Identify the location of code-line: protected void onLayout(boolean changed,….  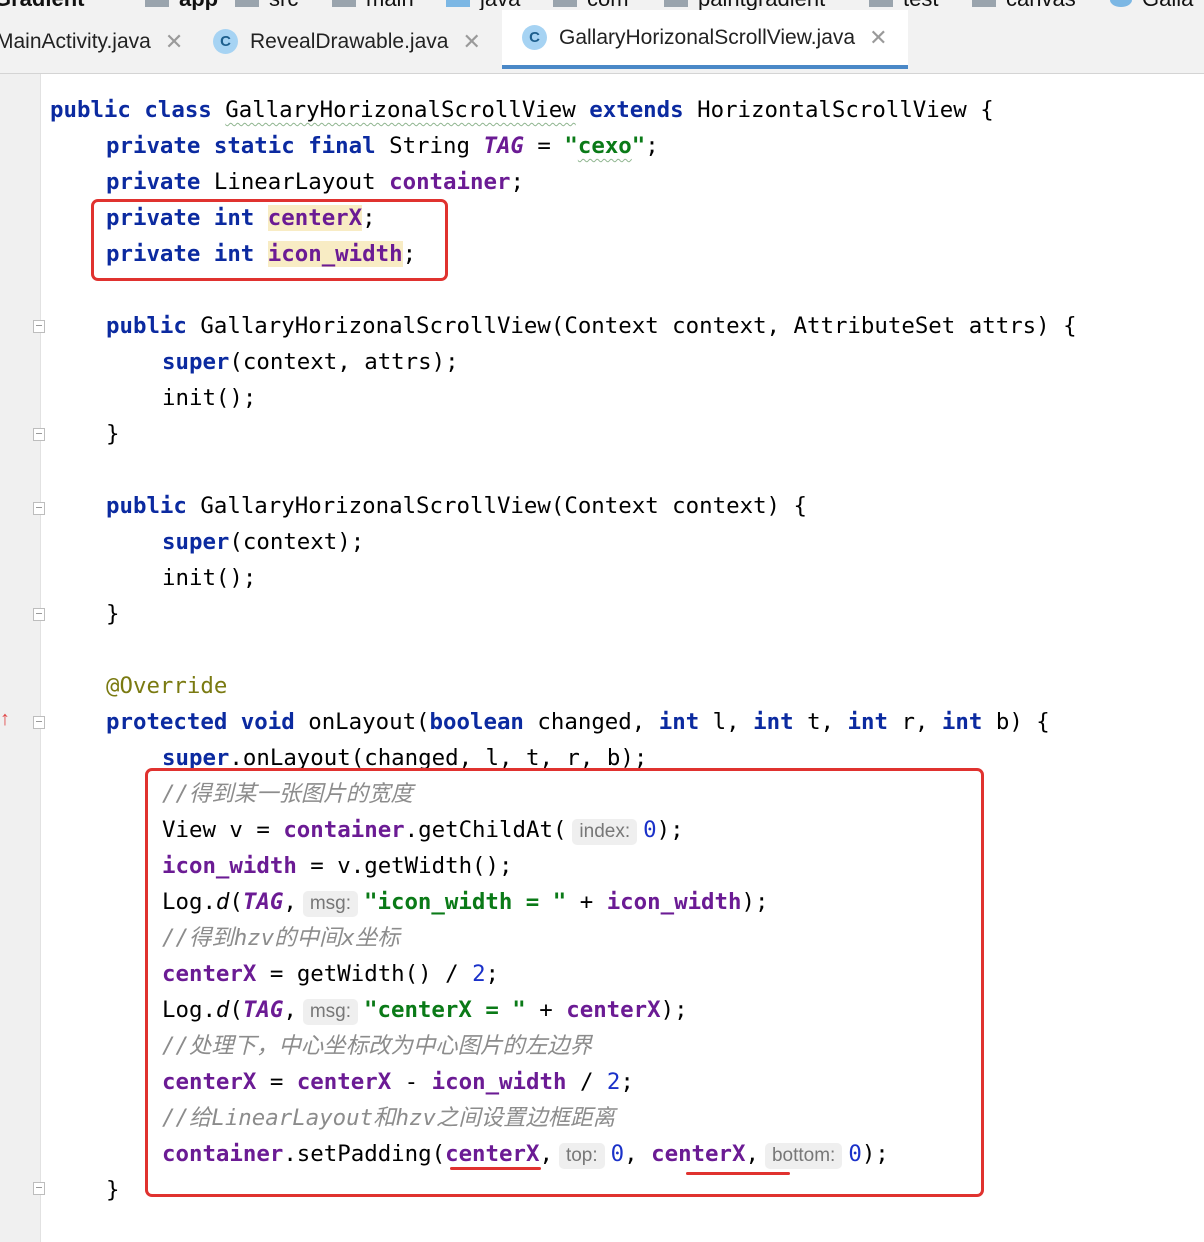
(578, 722).